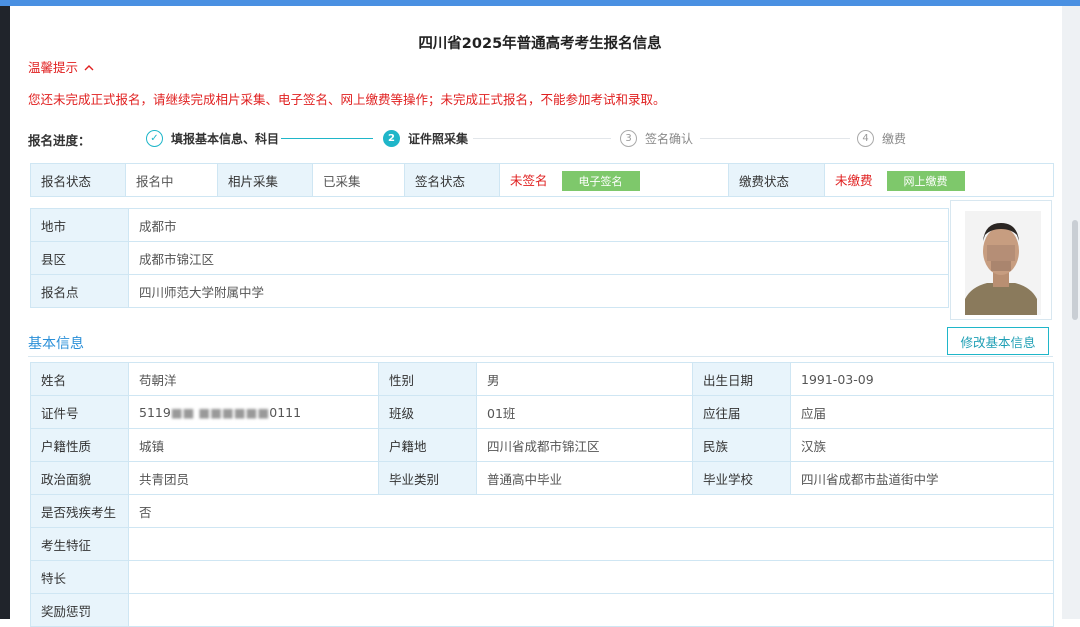 This screenshot has height=627, width=1080. What do you see at coordinates (285, 412) in the screenshot?
I see `id-suffix: 0111` at bounding box center [285, 412].